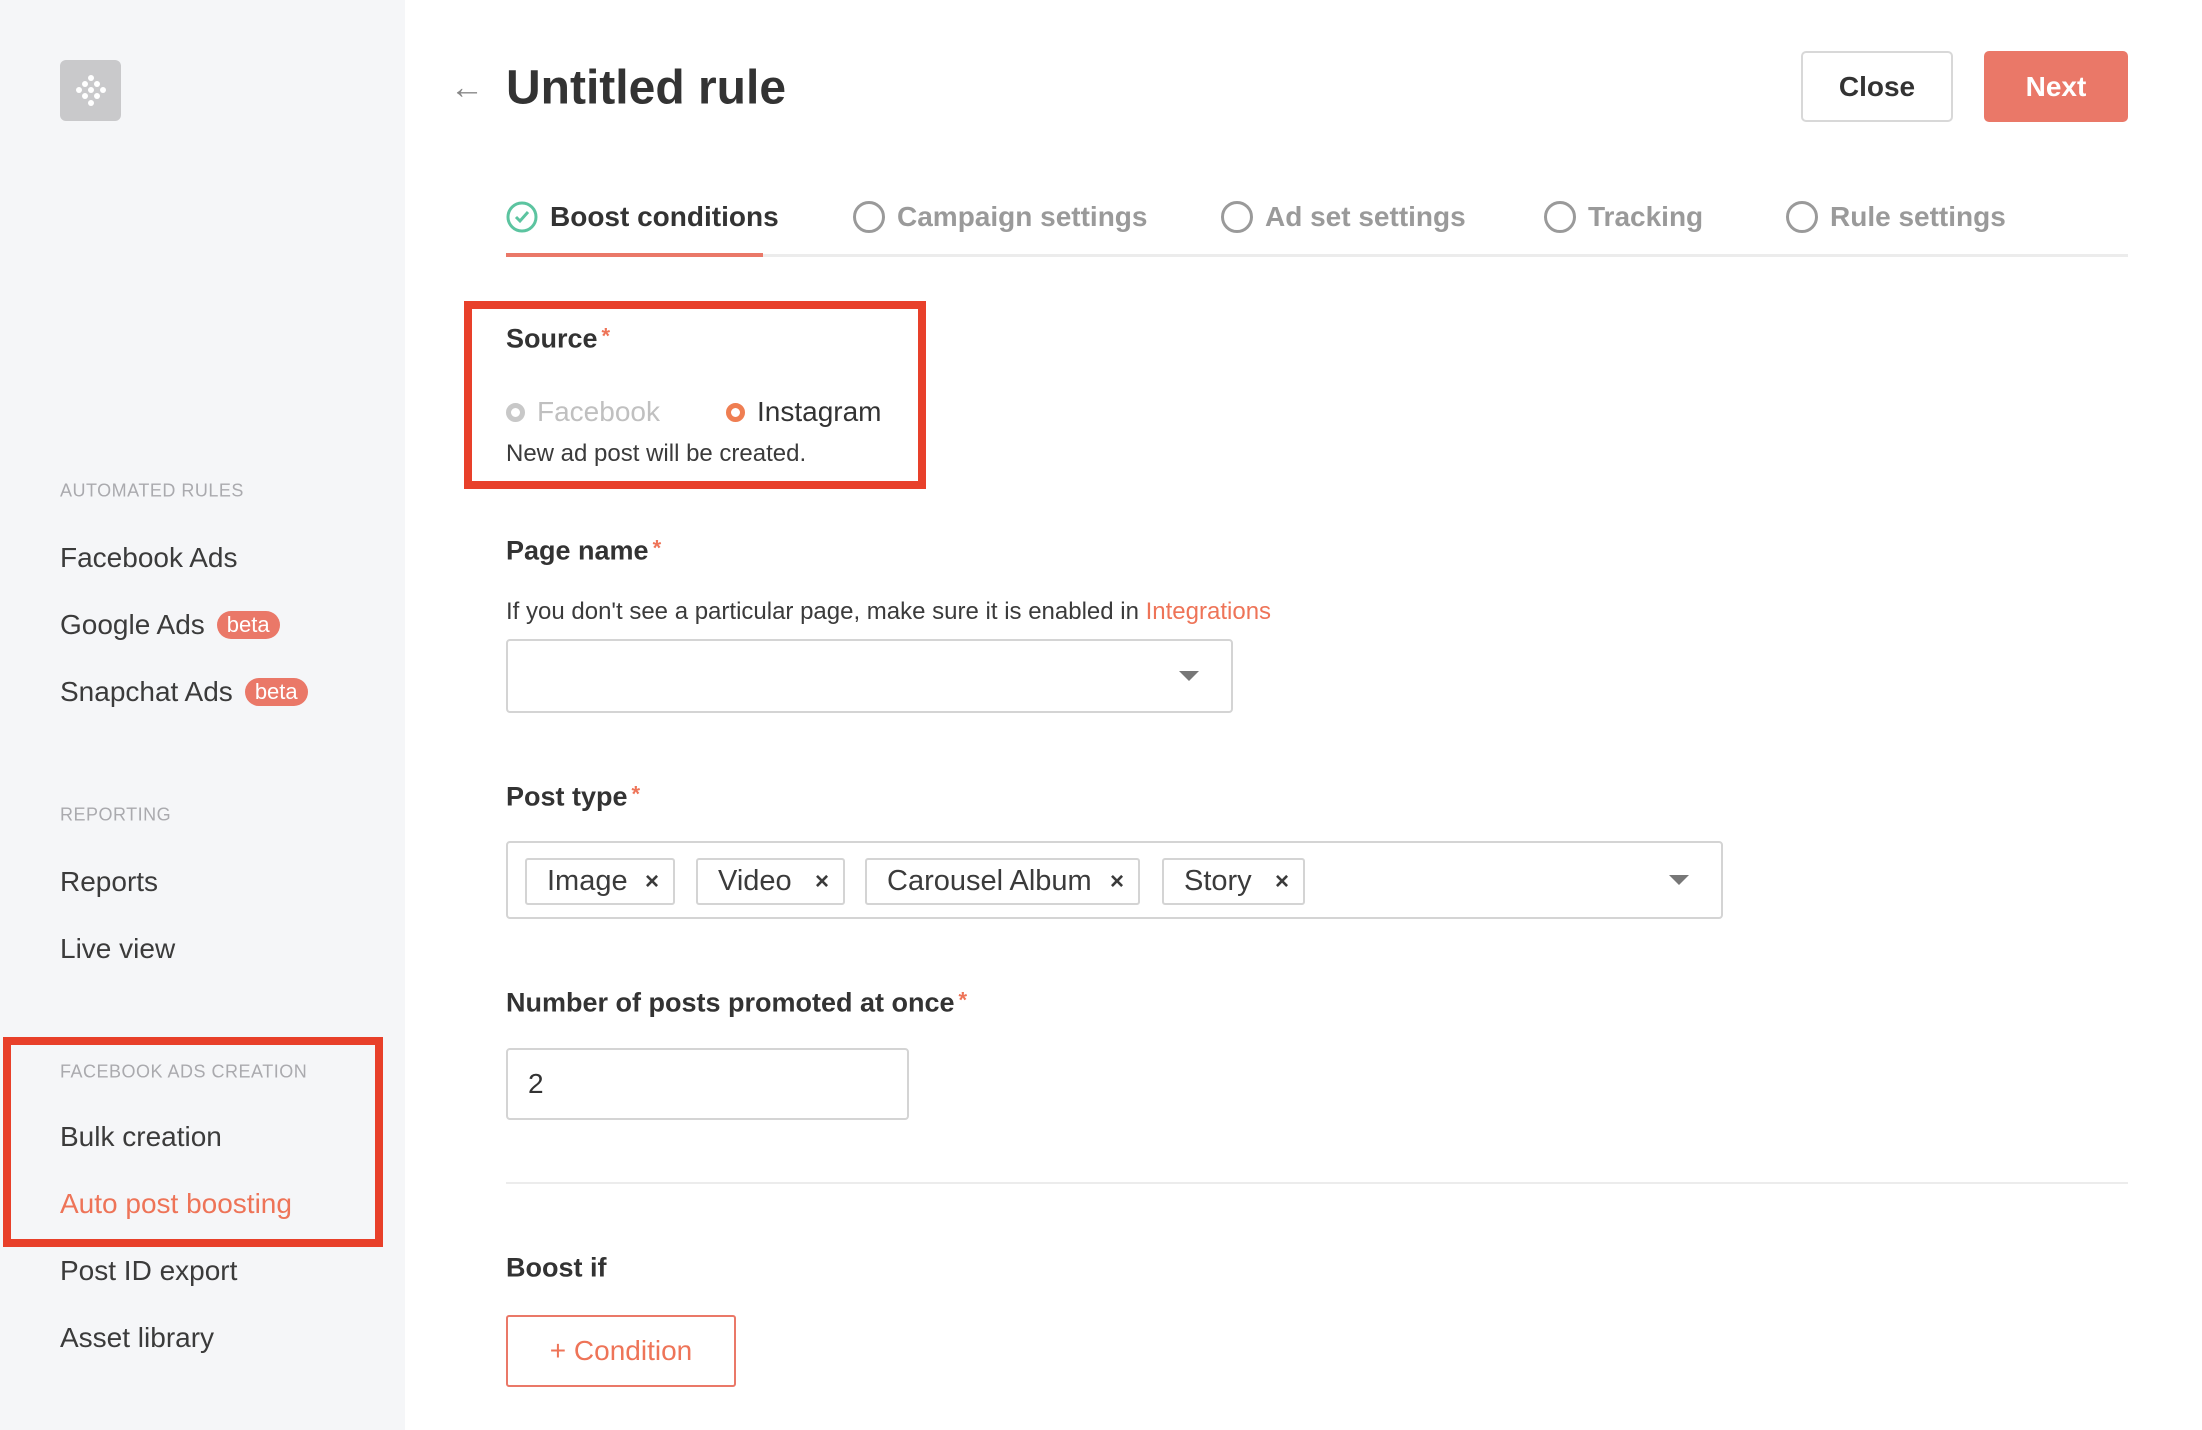  What do you see at coordinates (148, 1271) in the screenshot?
I see `sidebar-item-post-id-export: Post ID export` at bounding box center [148, 1271].